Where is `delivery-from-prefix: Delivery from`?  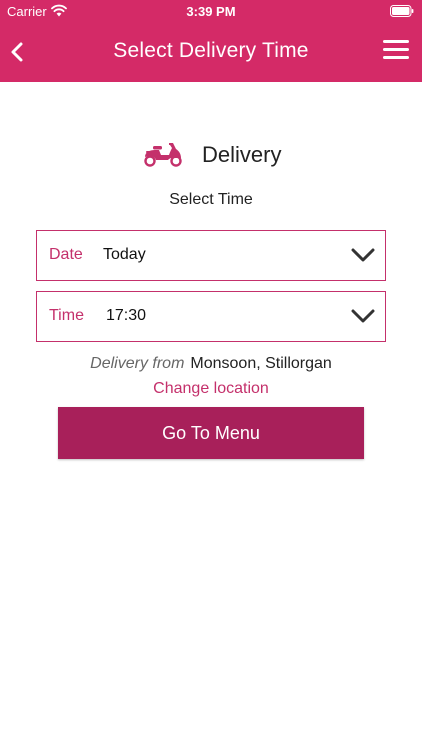 delivery-from-prefix: Delivery from is located at coordinates (137, 363).